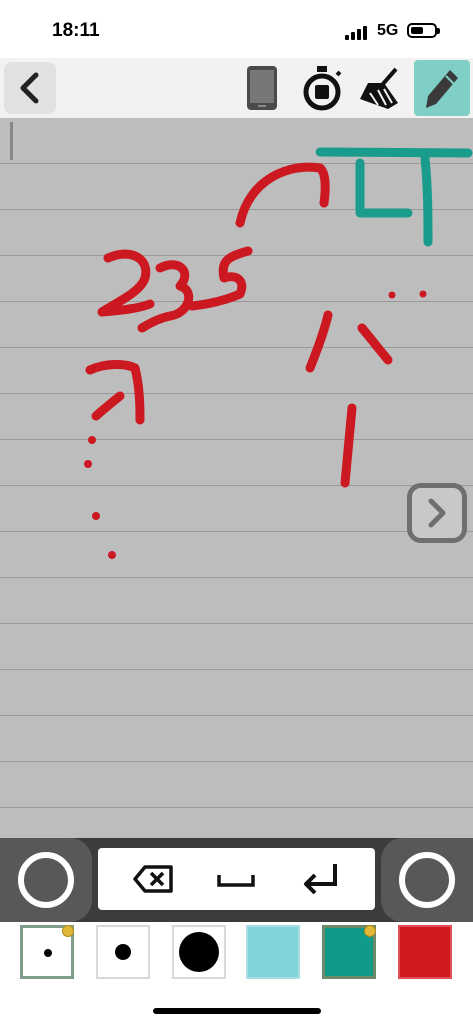 This screenshot has width=473, height=1024. I want to click on backspace-icon, so click(153, 879).